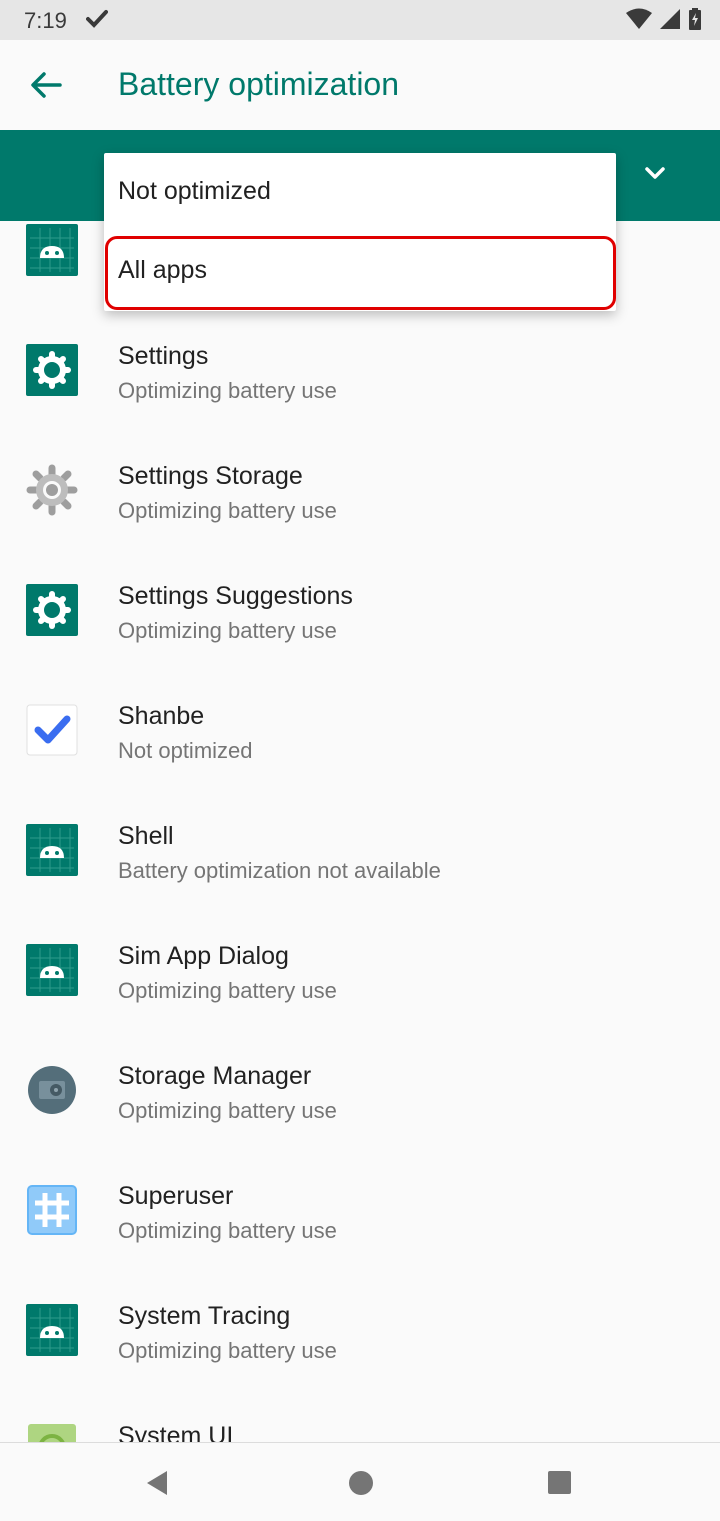  What do you see at coordinates (279, 870) in the screenshot?
I see `app-status: Battery optimization not available` at bounding box center [279, 870].